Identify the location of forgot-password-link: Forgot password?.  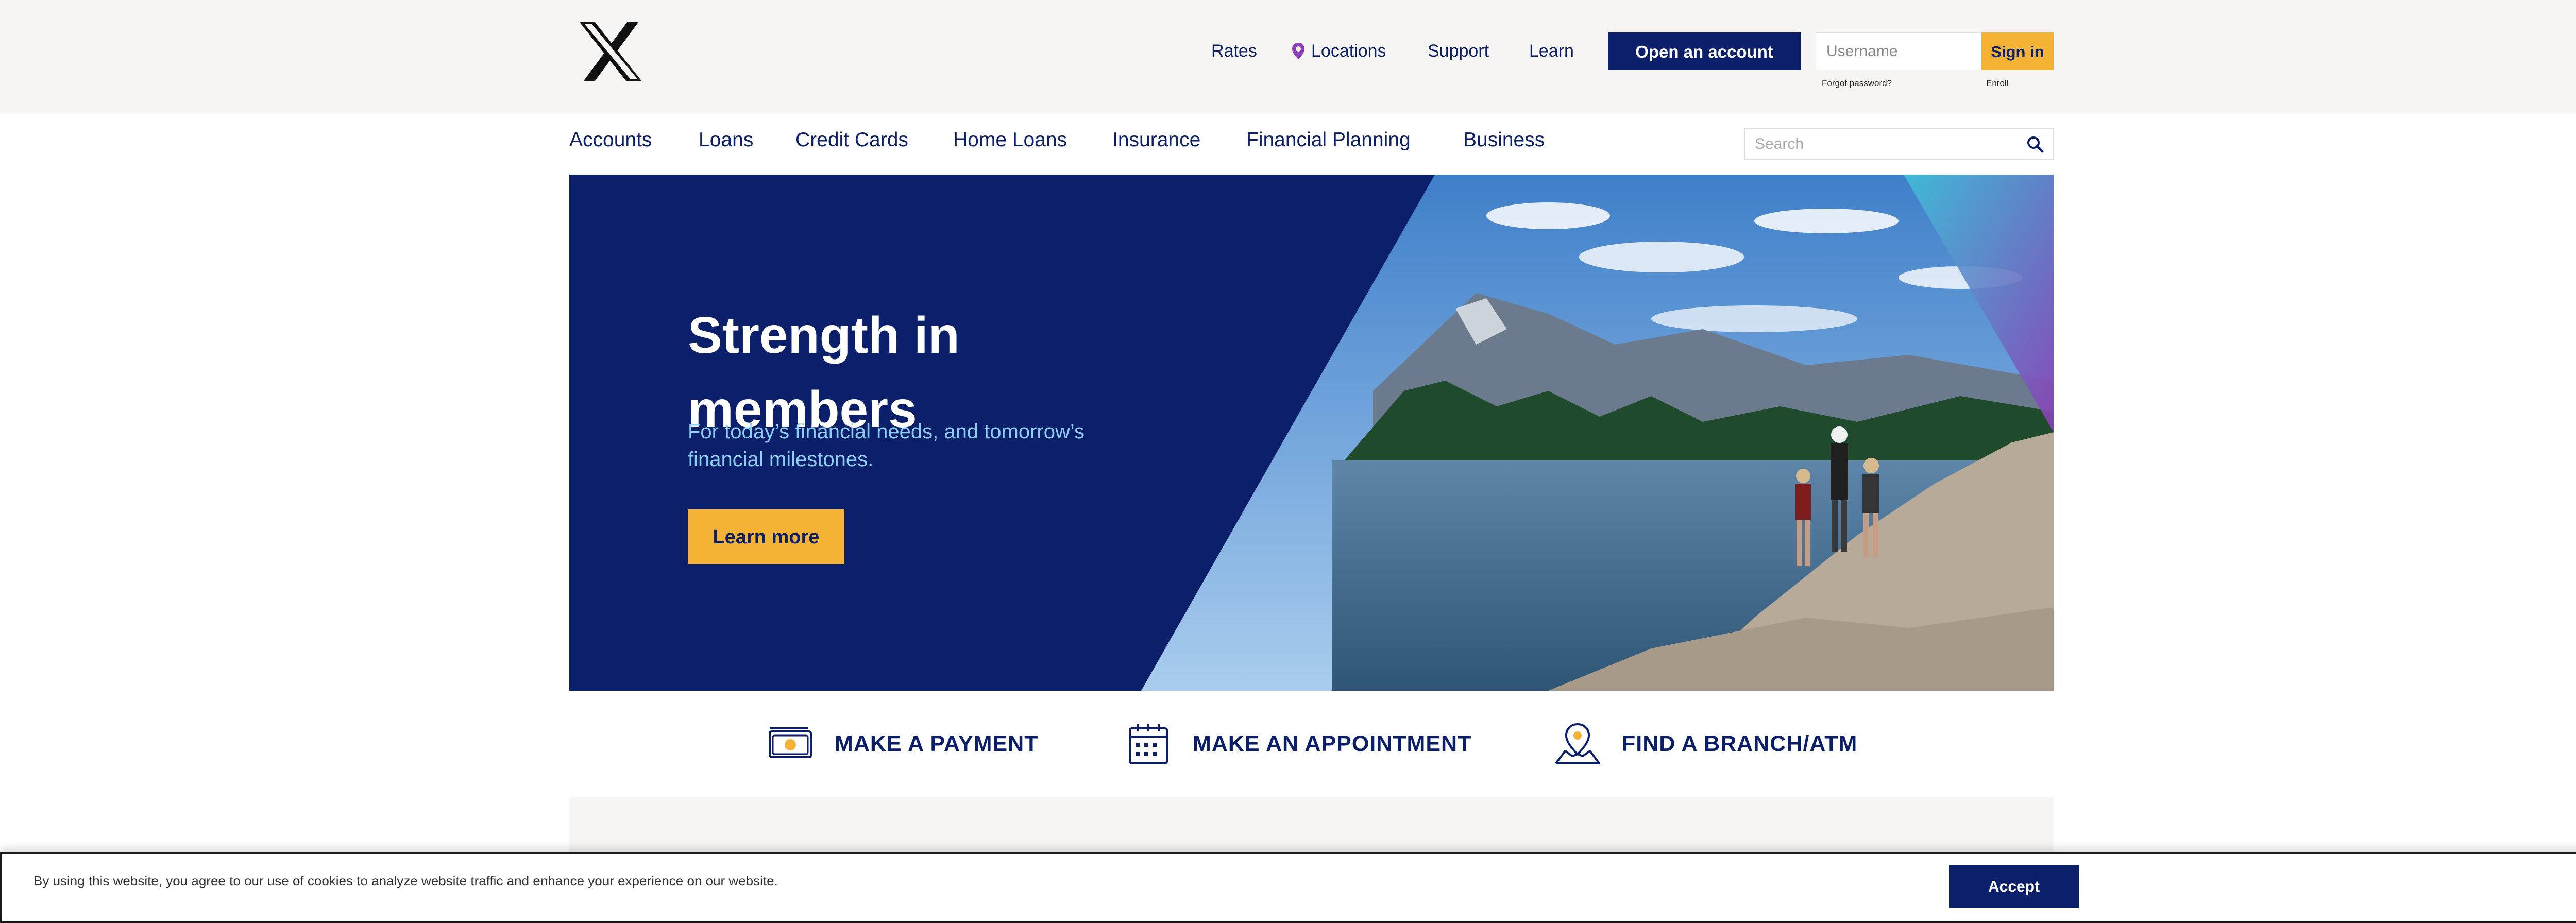
(1857, 83).